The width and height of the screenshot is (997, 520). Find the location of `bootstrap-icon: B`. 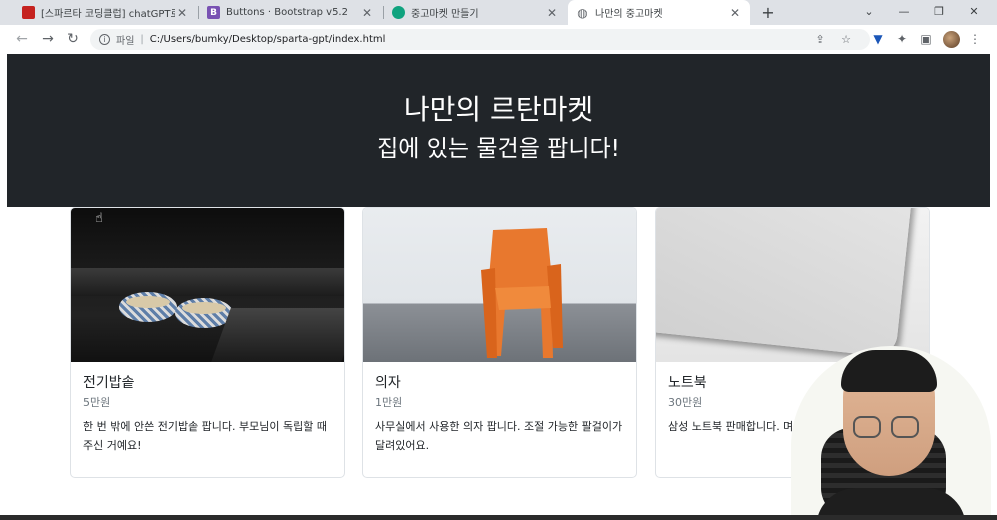

bootstrap-icon: B is located at coordinates (213, 12).